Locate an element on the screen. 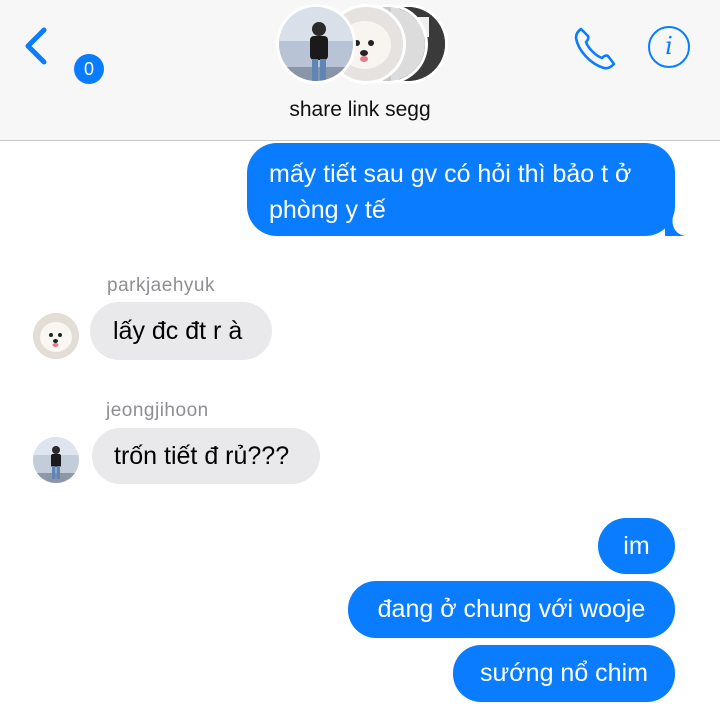  chevron-left-icon is located at coordinates (36, 46).